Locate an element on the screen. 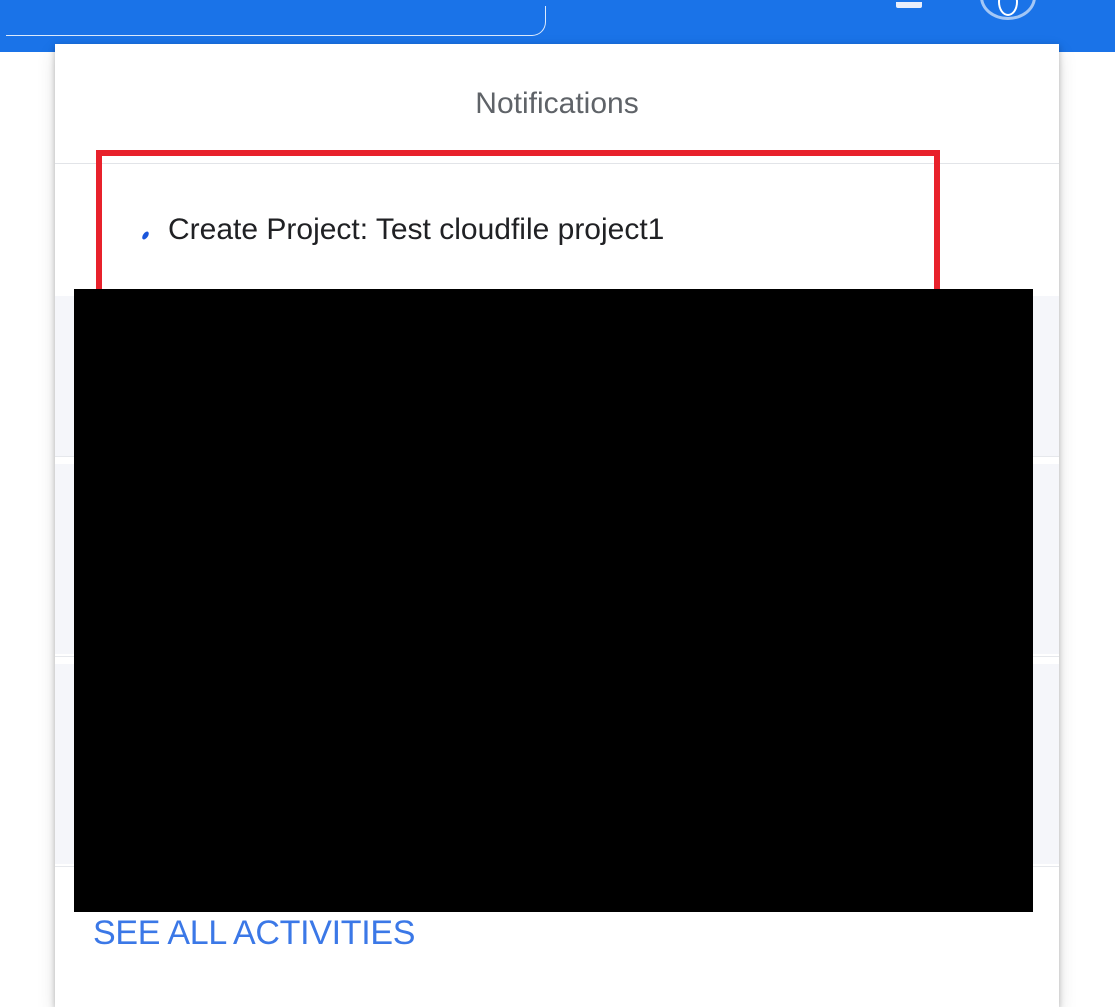 This screenshot has width=1115, height=1007. see-all-activities-link: SEE ALL ACTIVITIES is located at coordinates (254, 933).